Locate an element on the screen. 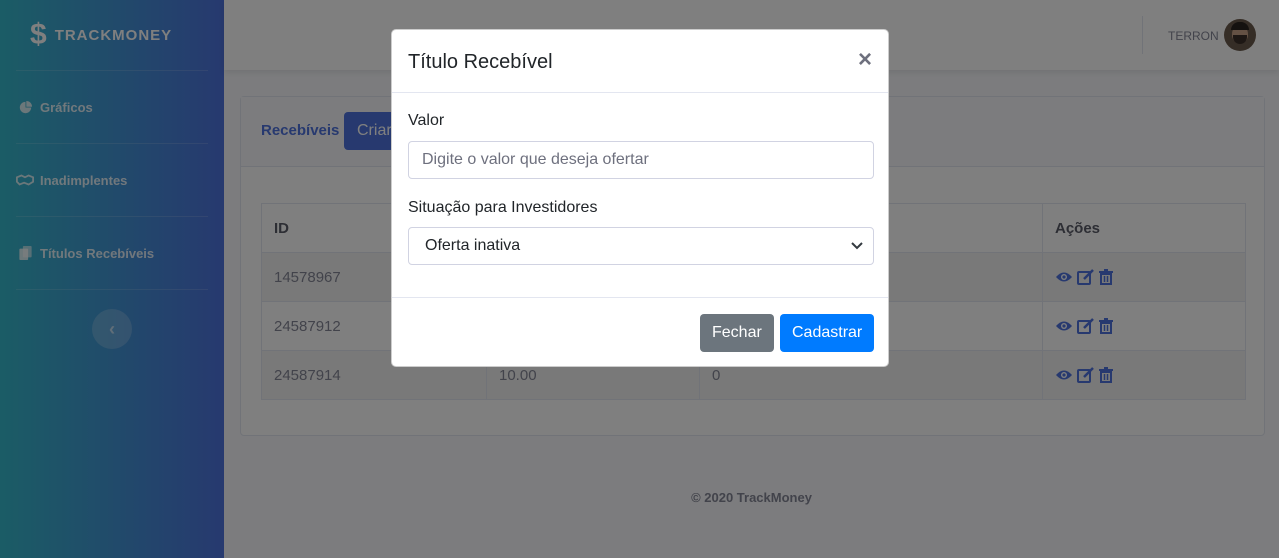 This screenshot has height=558, width=1279. situacao-label: Situação para Investidores is located at coordinates (503, 207).